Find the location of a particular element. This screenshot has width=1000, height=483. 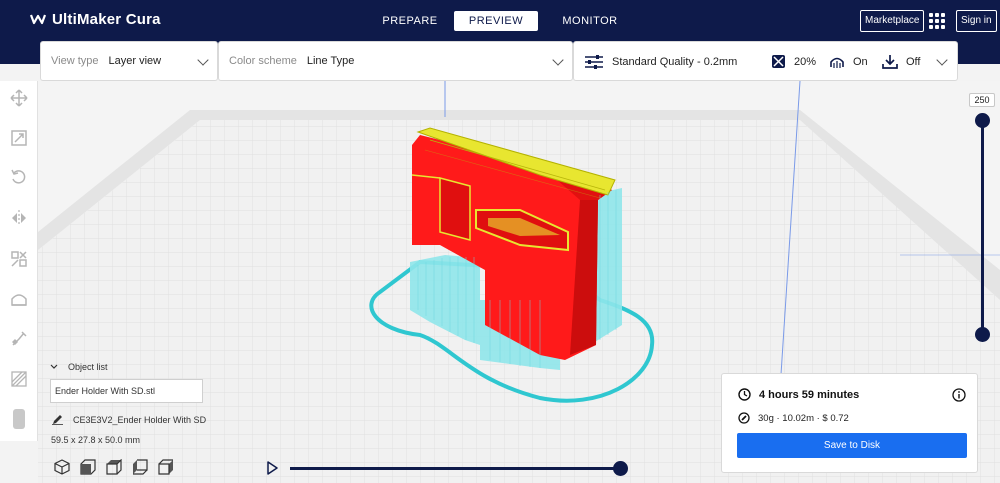

adhesion-setting: Off is located at coordinates (901, 62).